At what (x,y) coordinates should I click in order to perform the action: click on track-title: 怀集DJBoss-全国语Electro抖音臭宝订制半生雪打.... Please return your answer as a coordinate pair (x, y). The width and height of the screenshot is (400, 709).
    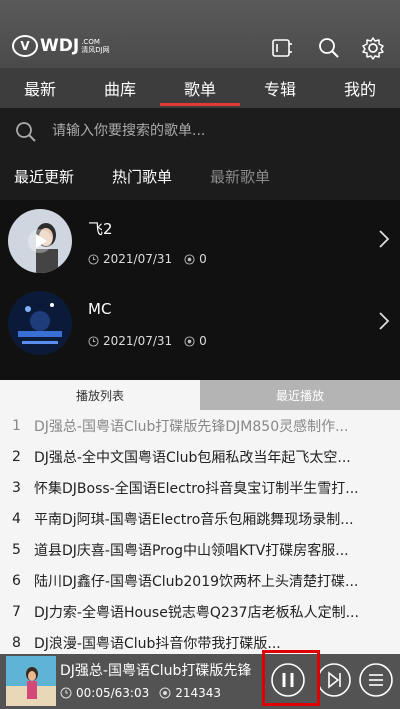
    Looking at the image, I should click on (196, 488).